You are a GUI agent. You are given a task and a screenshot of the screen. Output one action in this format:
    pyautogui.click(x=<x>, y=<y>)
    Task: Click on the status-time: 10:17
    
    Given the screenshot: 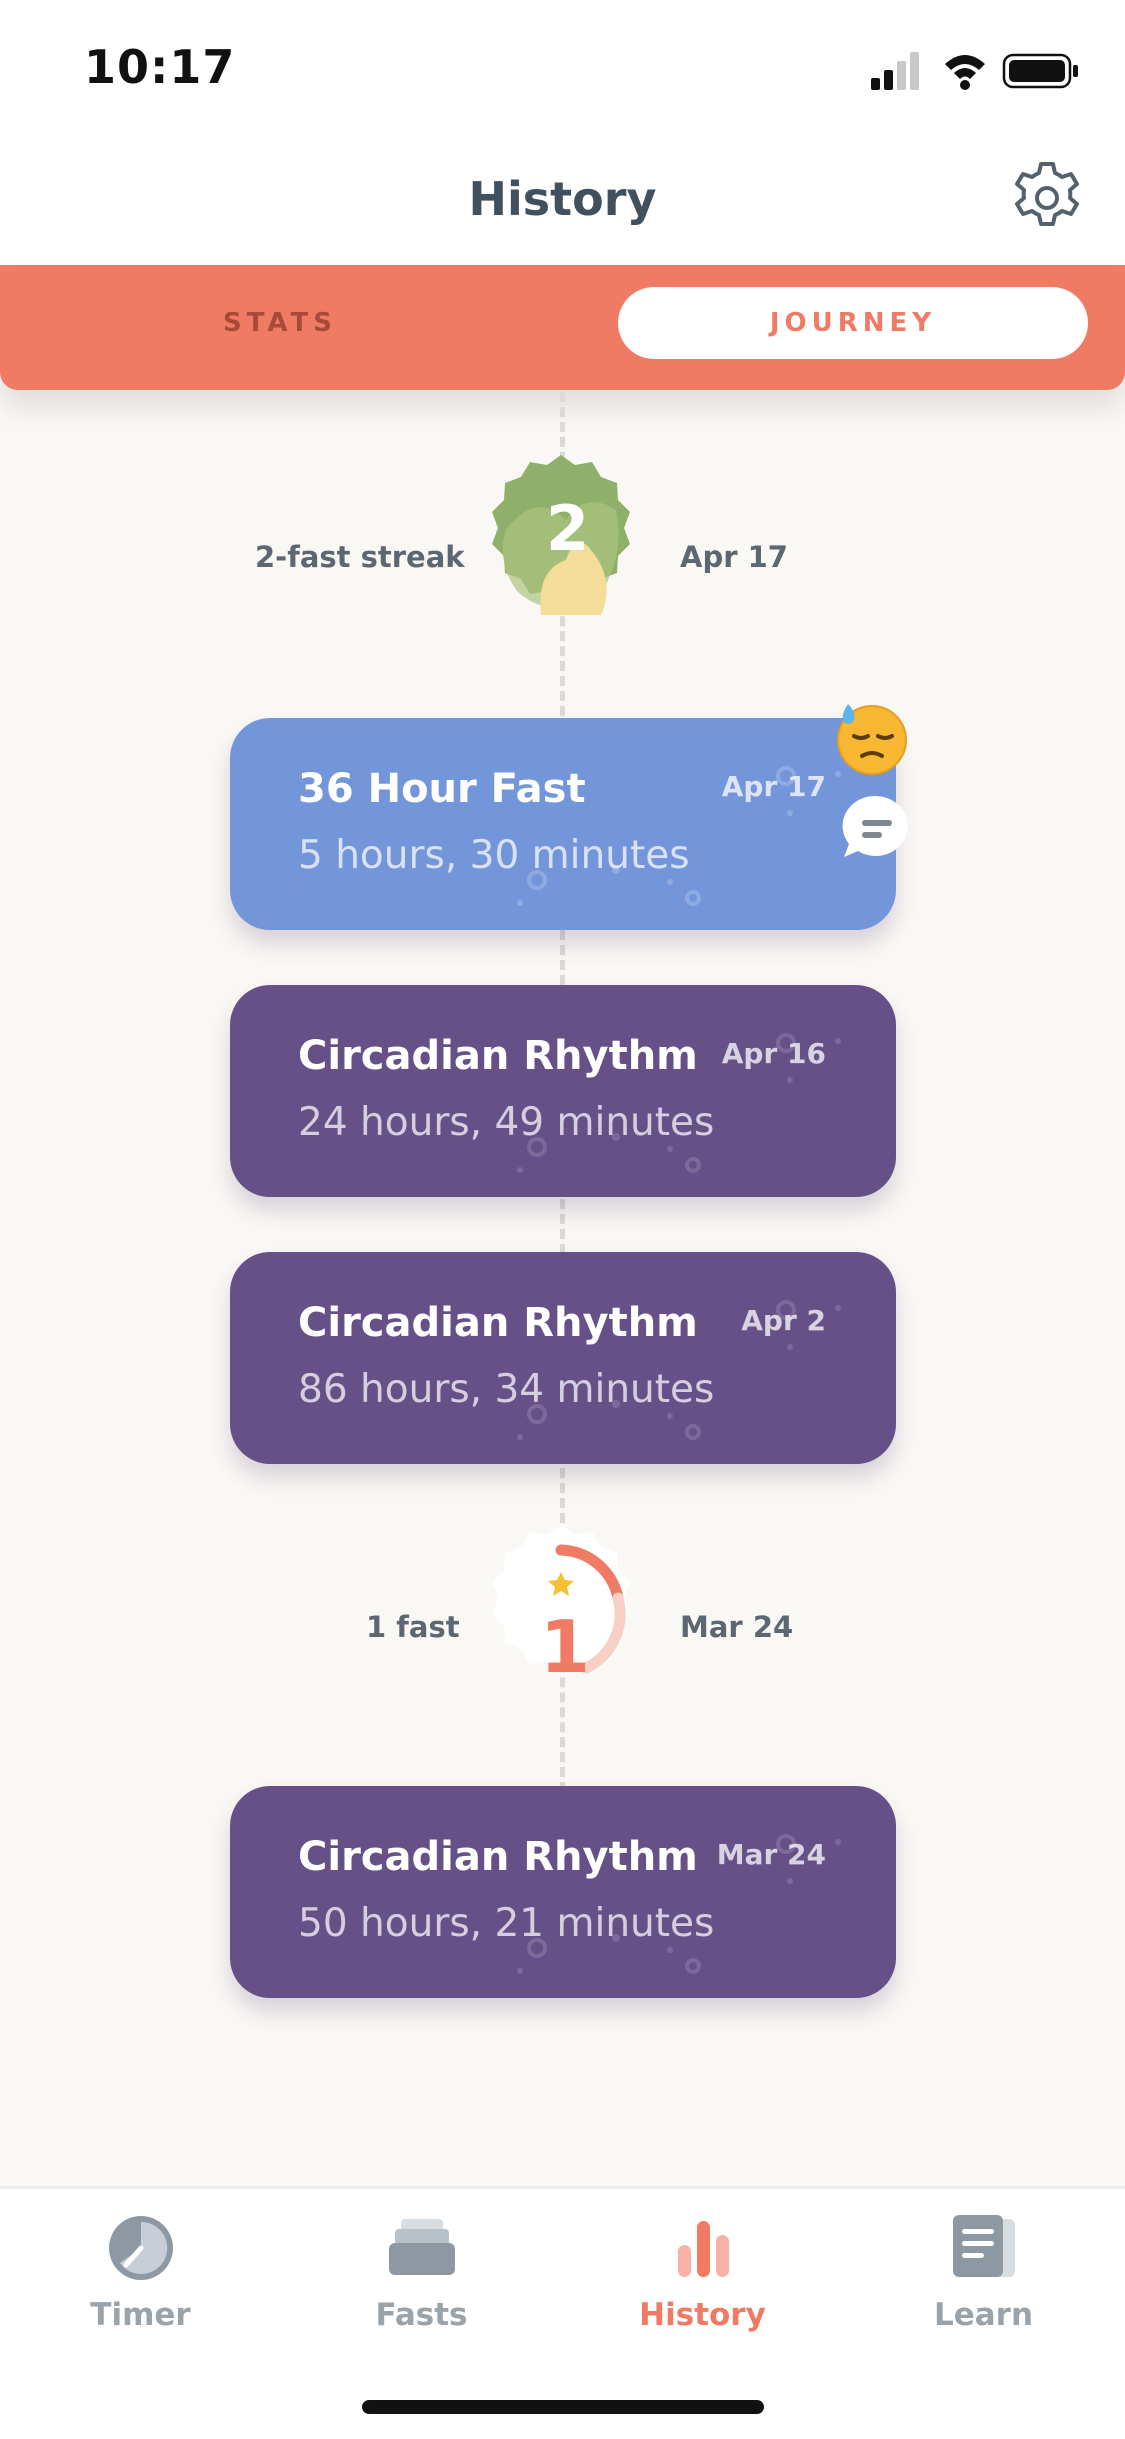 What is the action you would take?
    pyautogui.click(x=160, y=67)
    